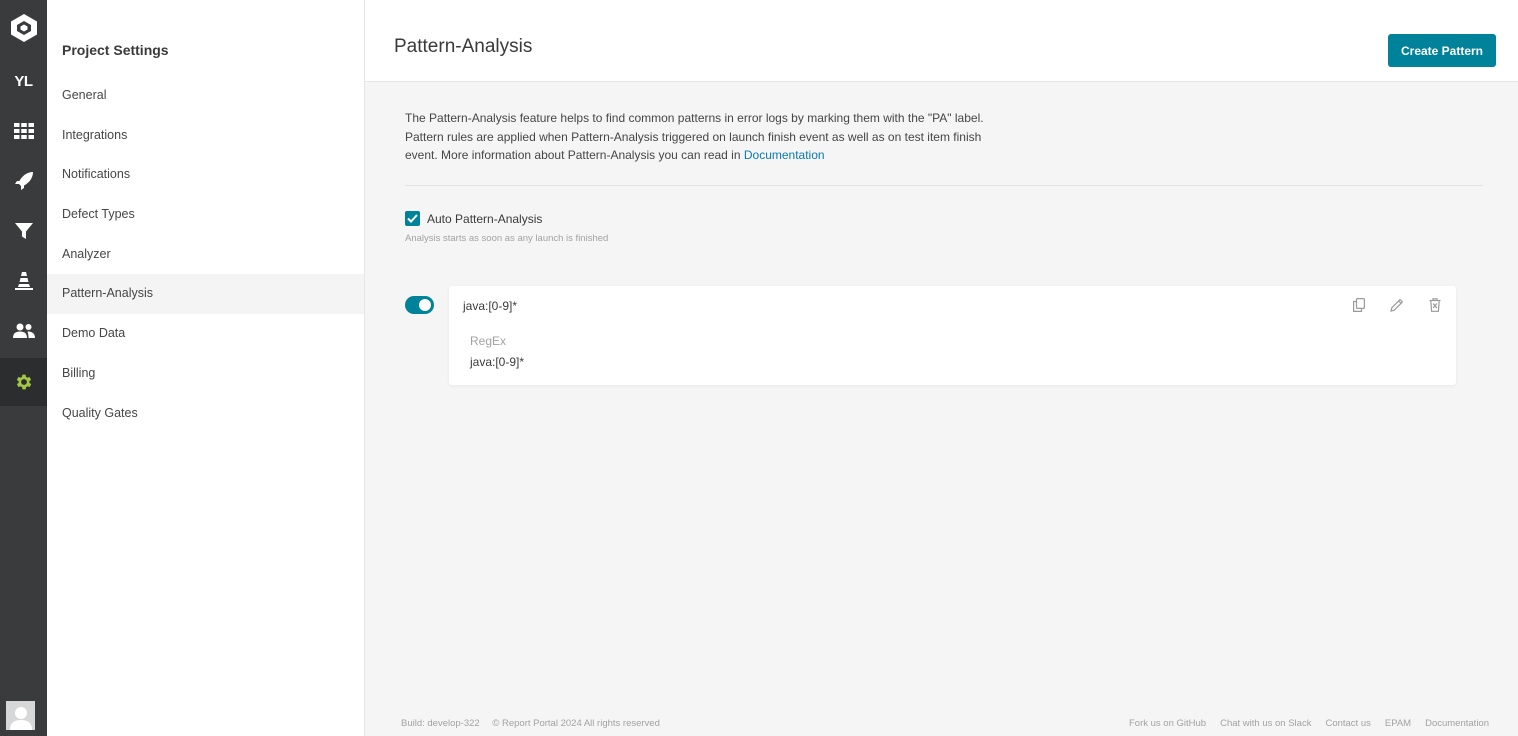  I want to click on settings-gear-icon, so click(23, 382).